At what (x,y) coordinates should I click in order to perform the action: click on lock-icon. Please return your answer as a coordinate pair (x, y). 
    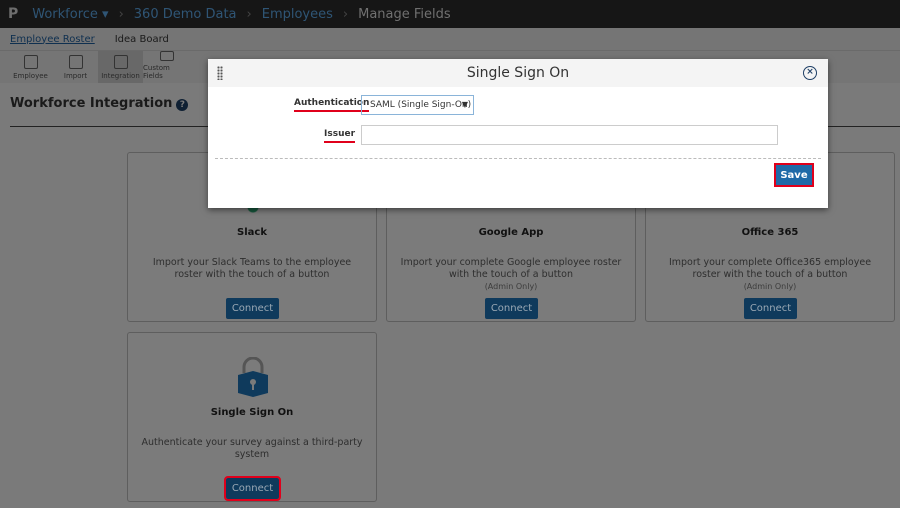
    Looking at the image, I should click on (253, 377).